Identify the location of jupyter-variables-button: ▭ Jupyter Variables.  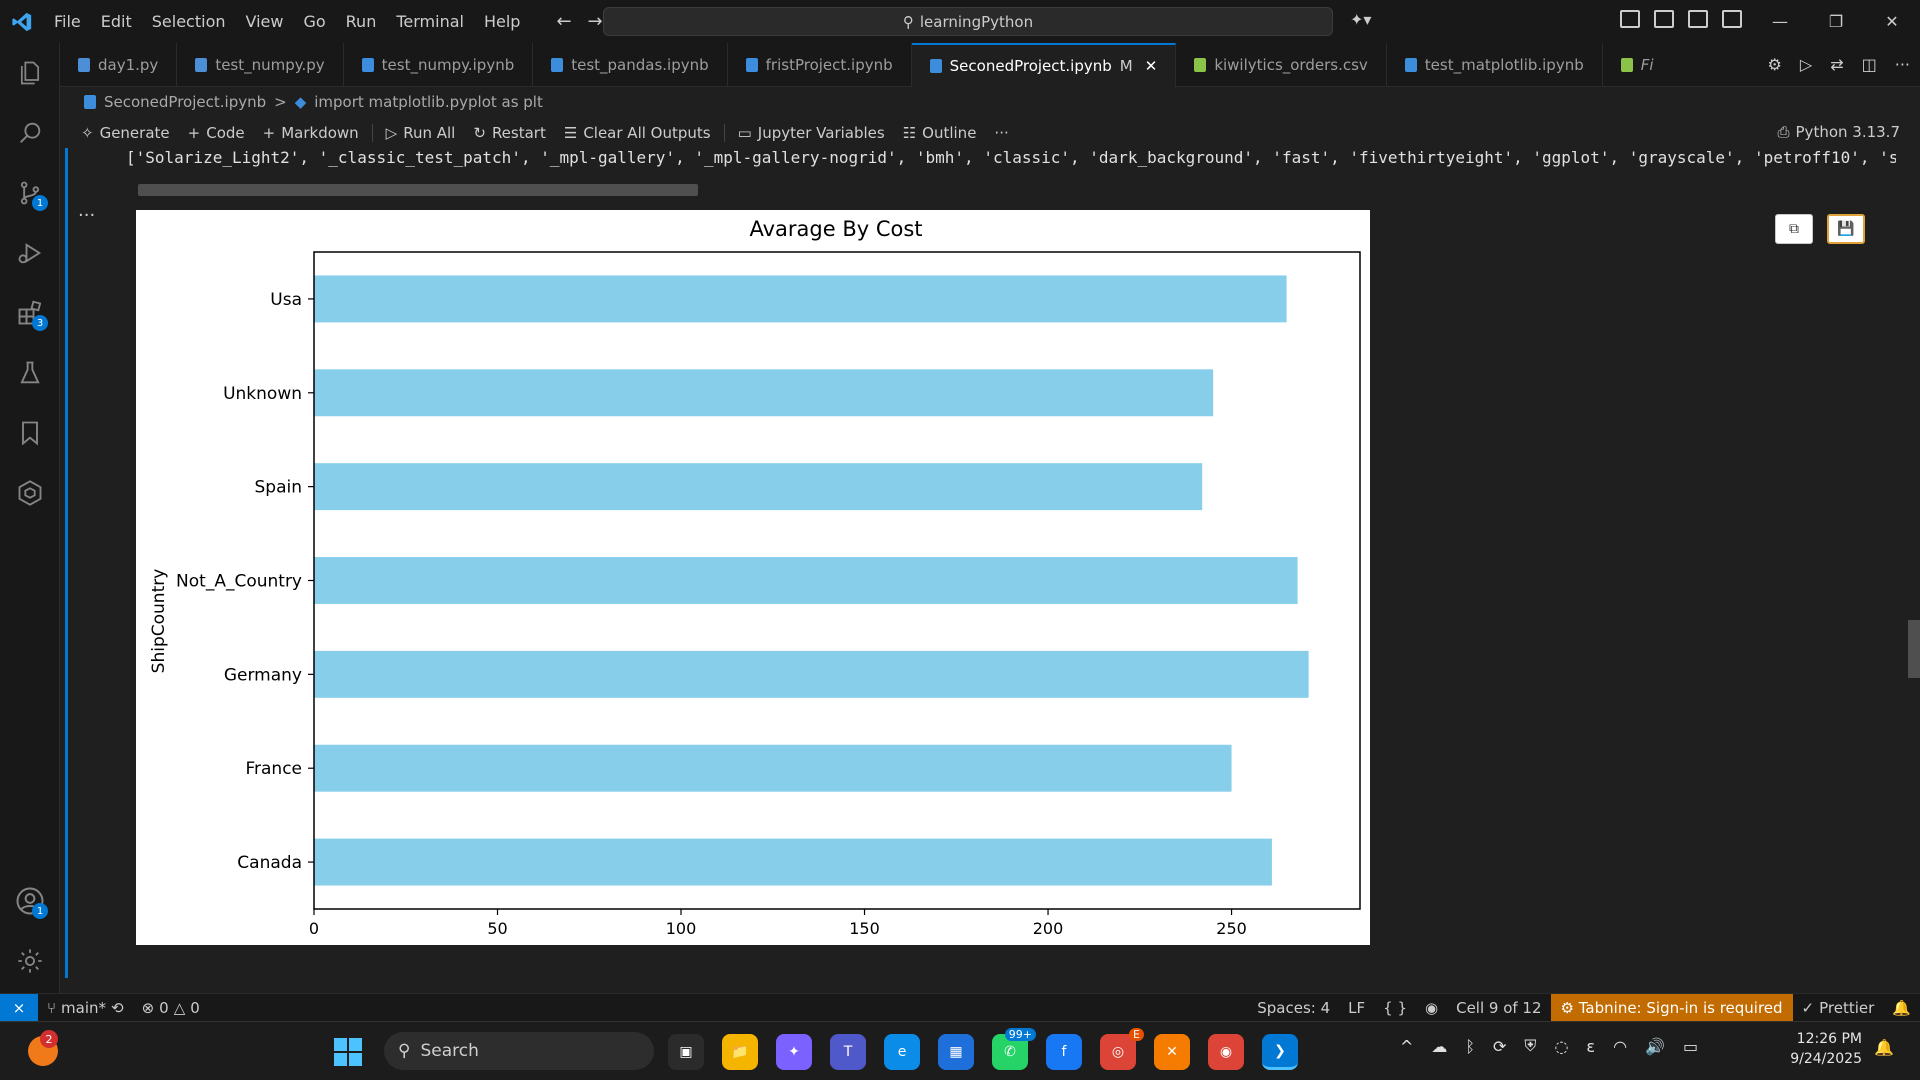
(811, 133).